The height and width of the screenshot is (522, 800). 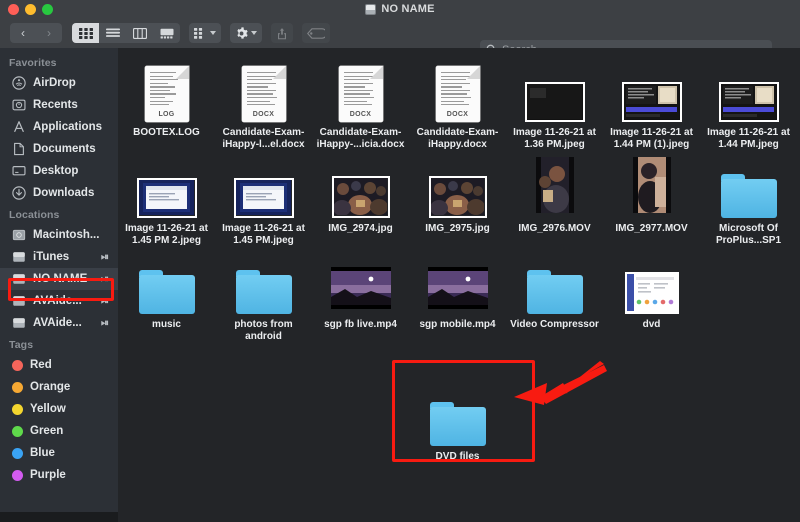 What do you see at coordinates (59, 475) in the screenshot?
I see `sidebar-tag-purple: Purple` at bounding box center [59, 475].